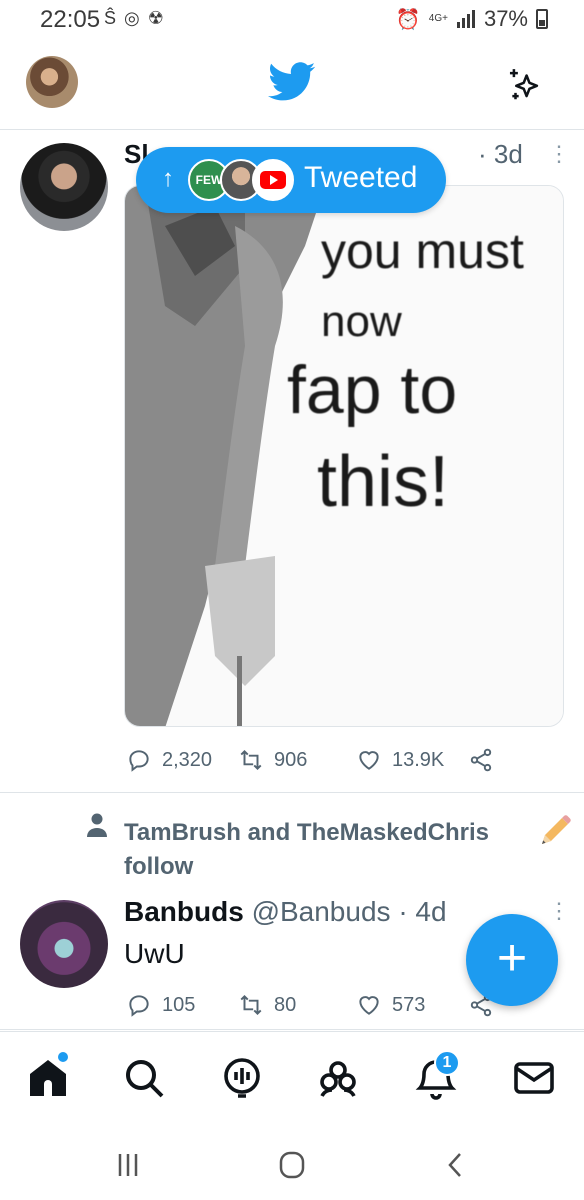  I want to click on sync-icon: Ŝ, so click(110, 18).